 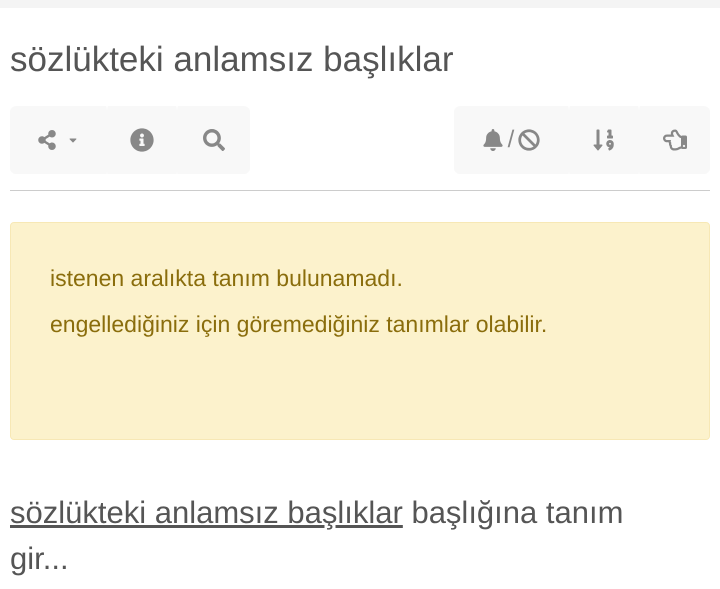 What do you see at coordinates (58, 140) in the screenshot?
I see `share-button` at bounding box center [58, 140].